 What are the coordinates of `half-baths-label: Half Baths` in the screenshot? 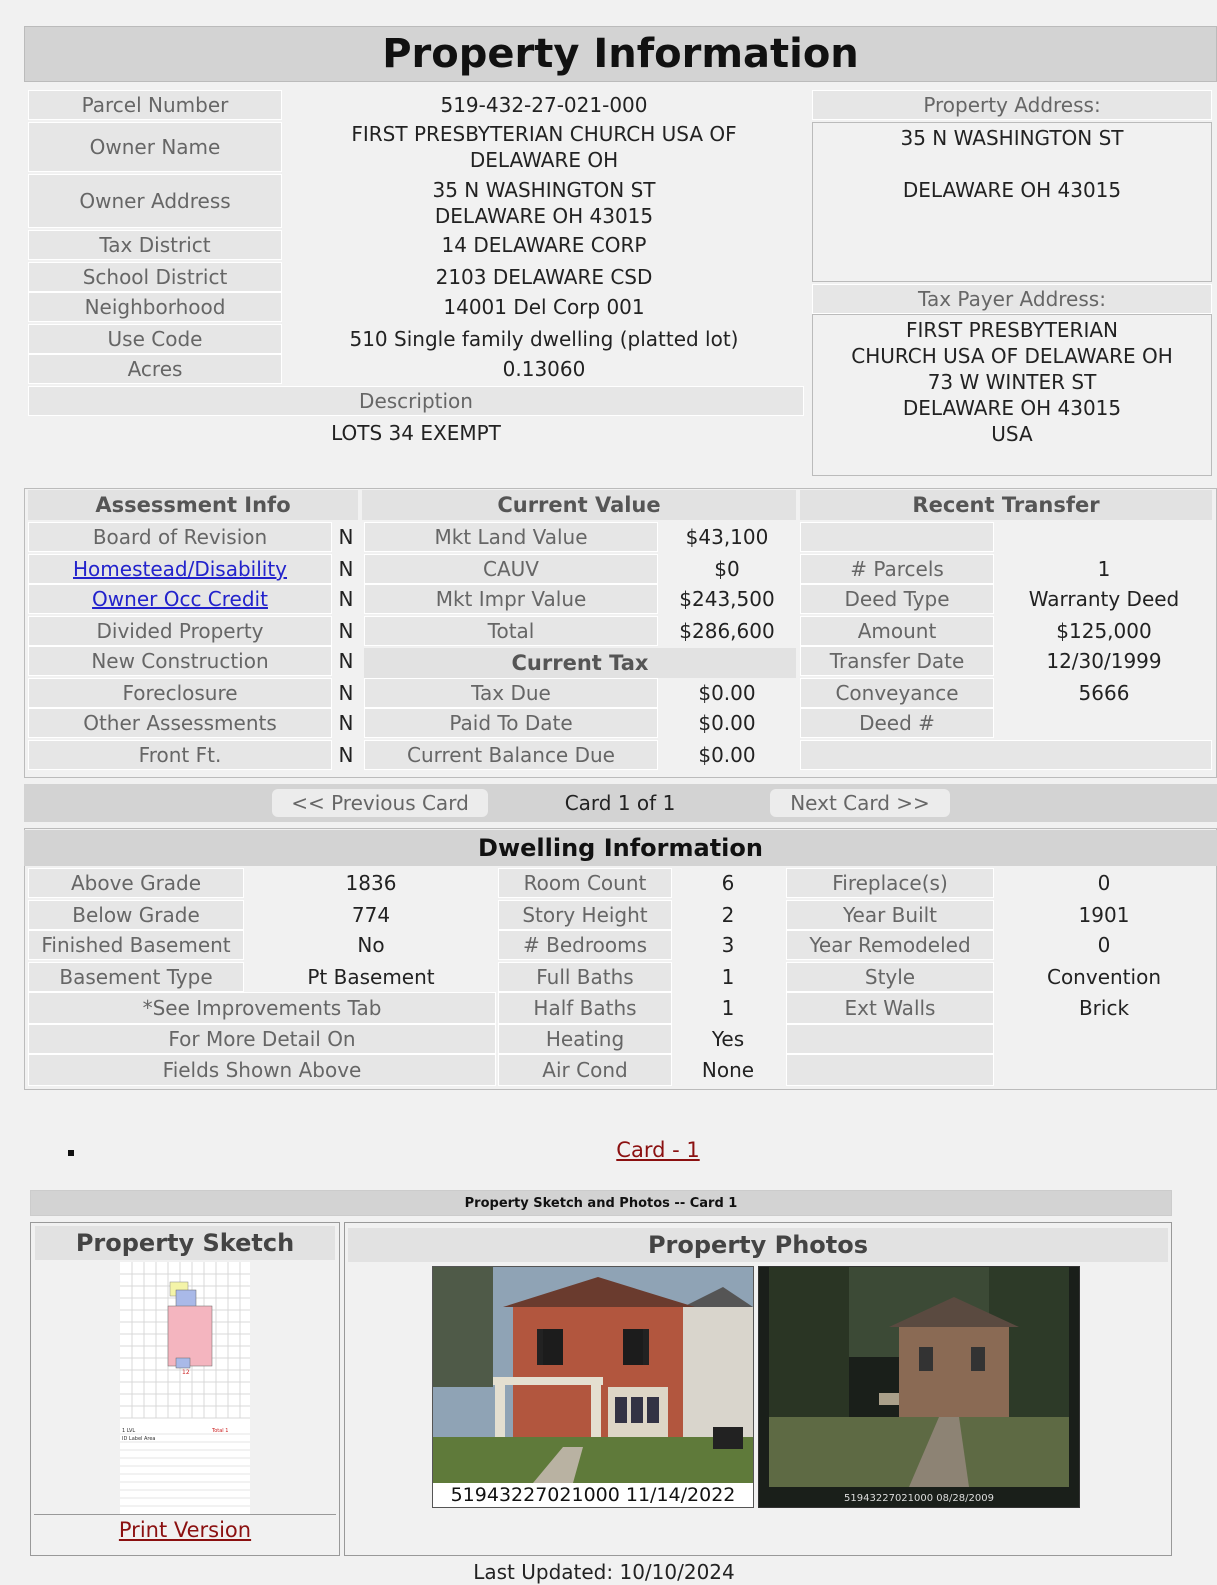 It's located at (585, 1008).